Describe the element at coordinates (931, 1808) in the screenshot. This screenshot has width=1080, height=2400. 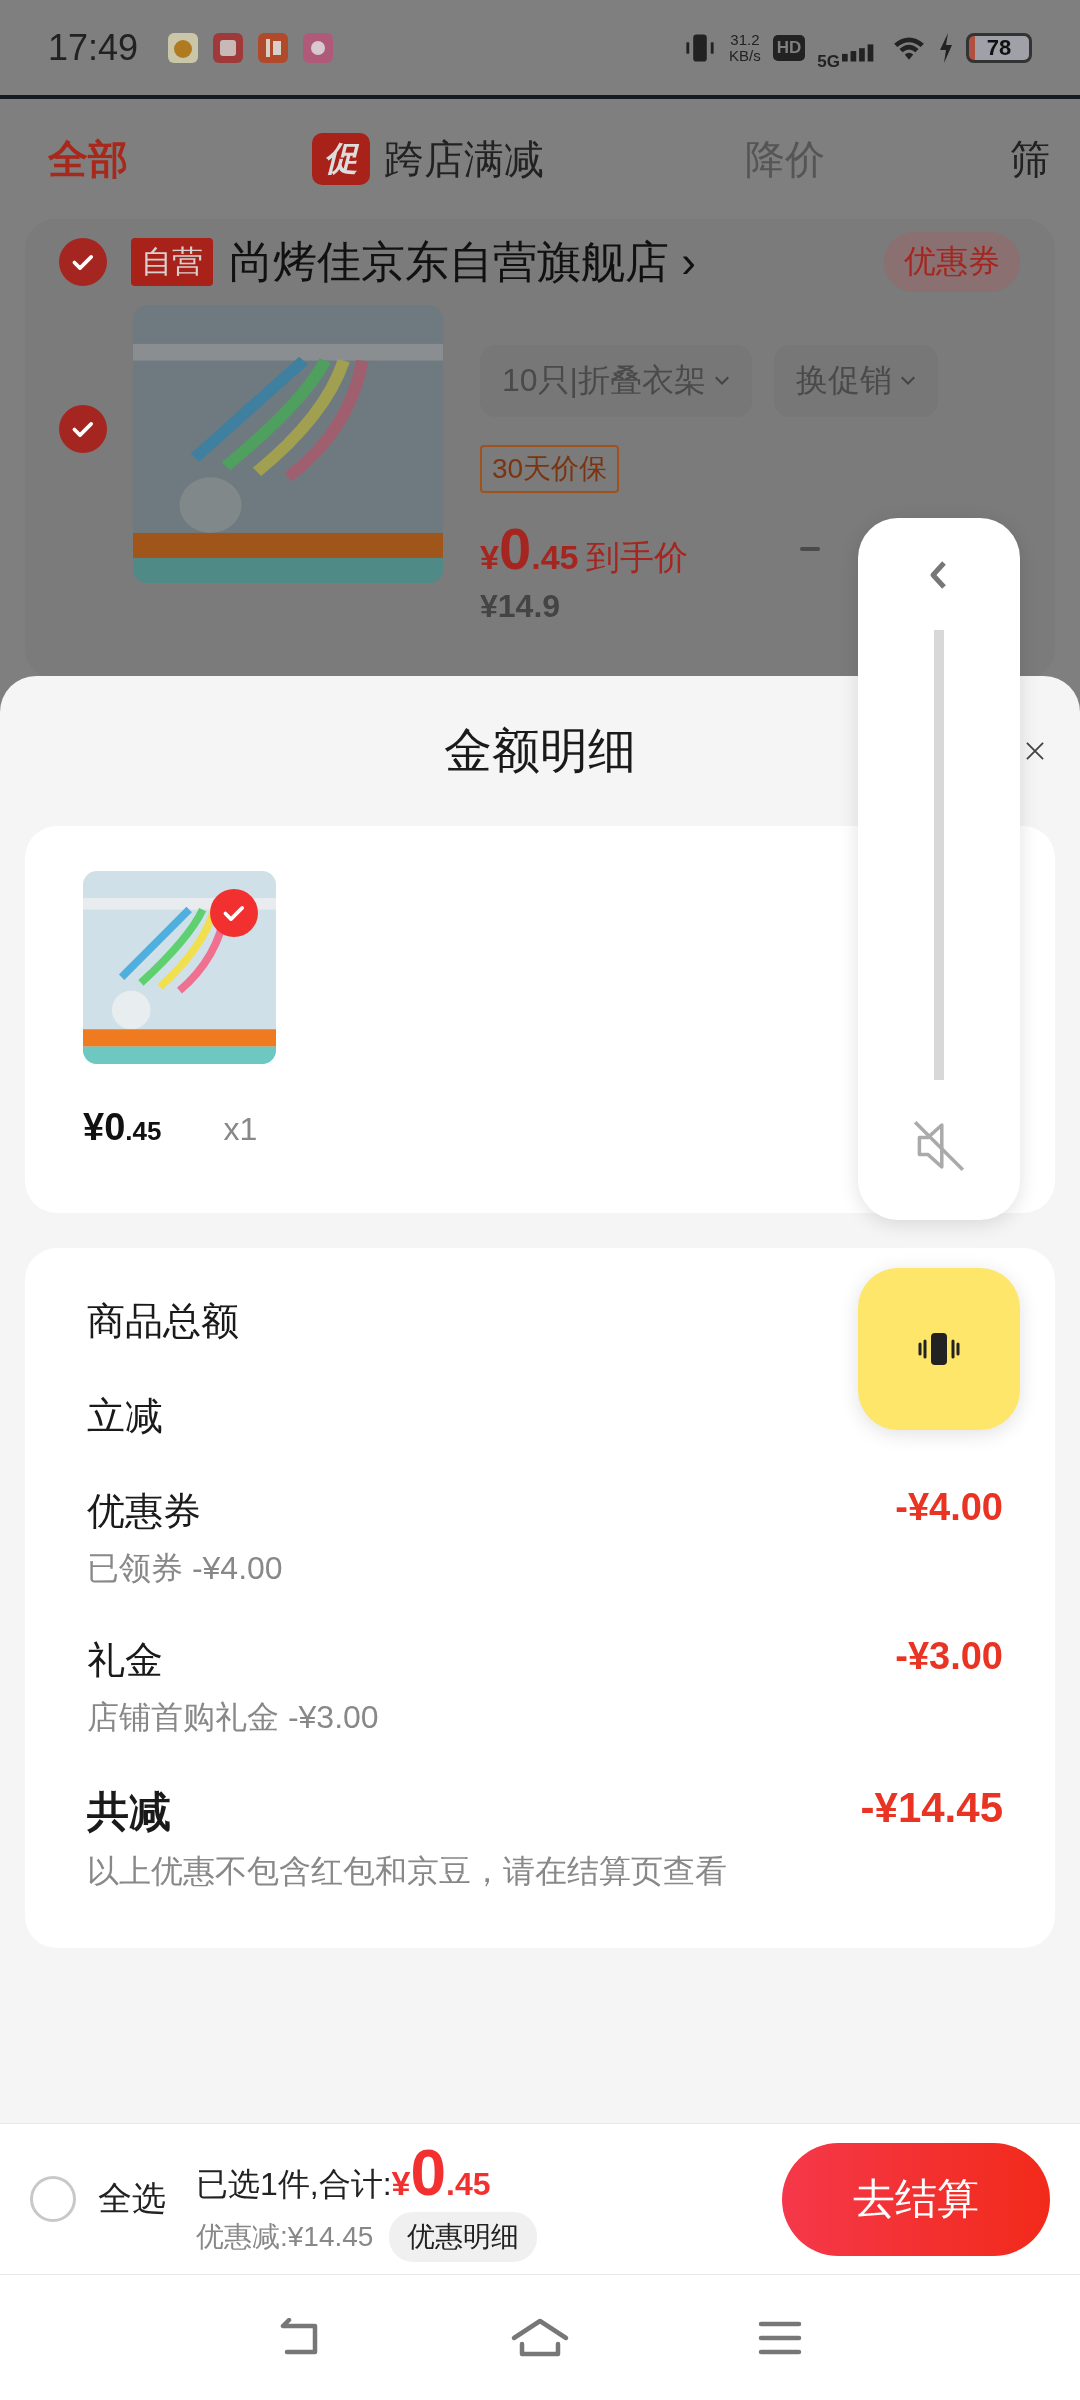
I see `detail-amount: -¥14.45` at that location.